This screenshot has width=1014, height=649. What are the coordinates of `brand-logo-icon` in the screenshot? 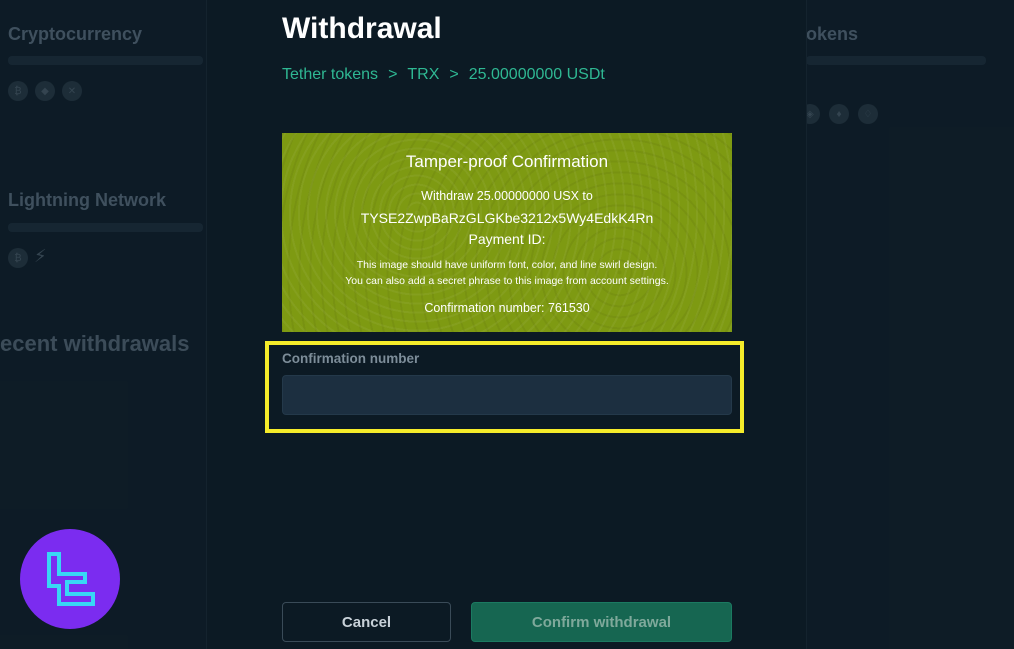 It's located at (71, 579).